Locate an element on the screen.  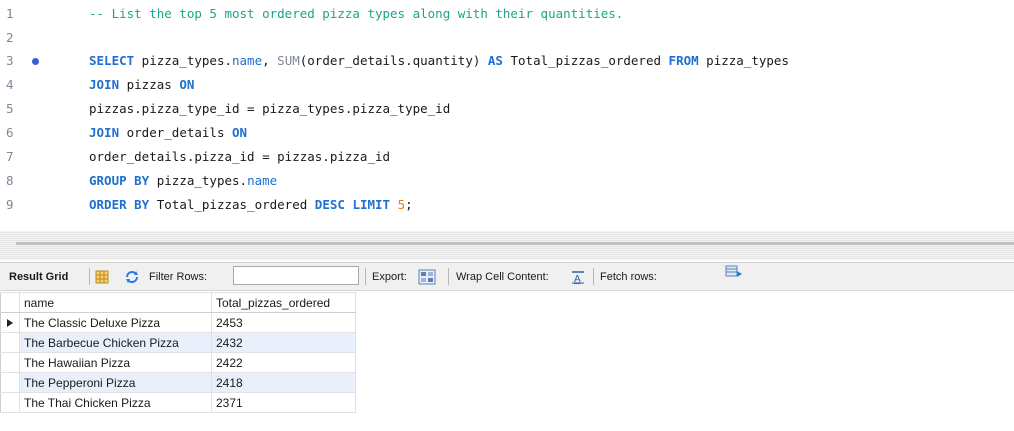
line-number-gutter: 8 is located at coordinates (22, 181).